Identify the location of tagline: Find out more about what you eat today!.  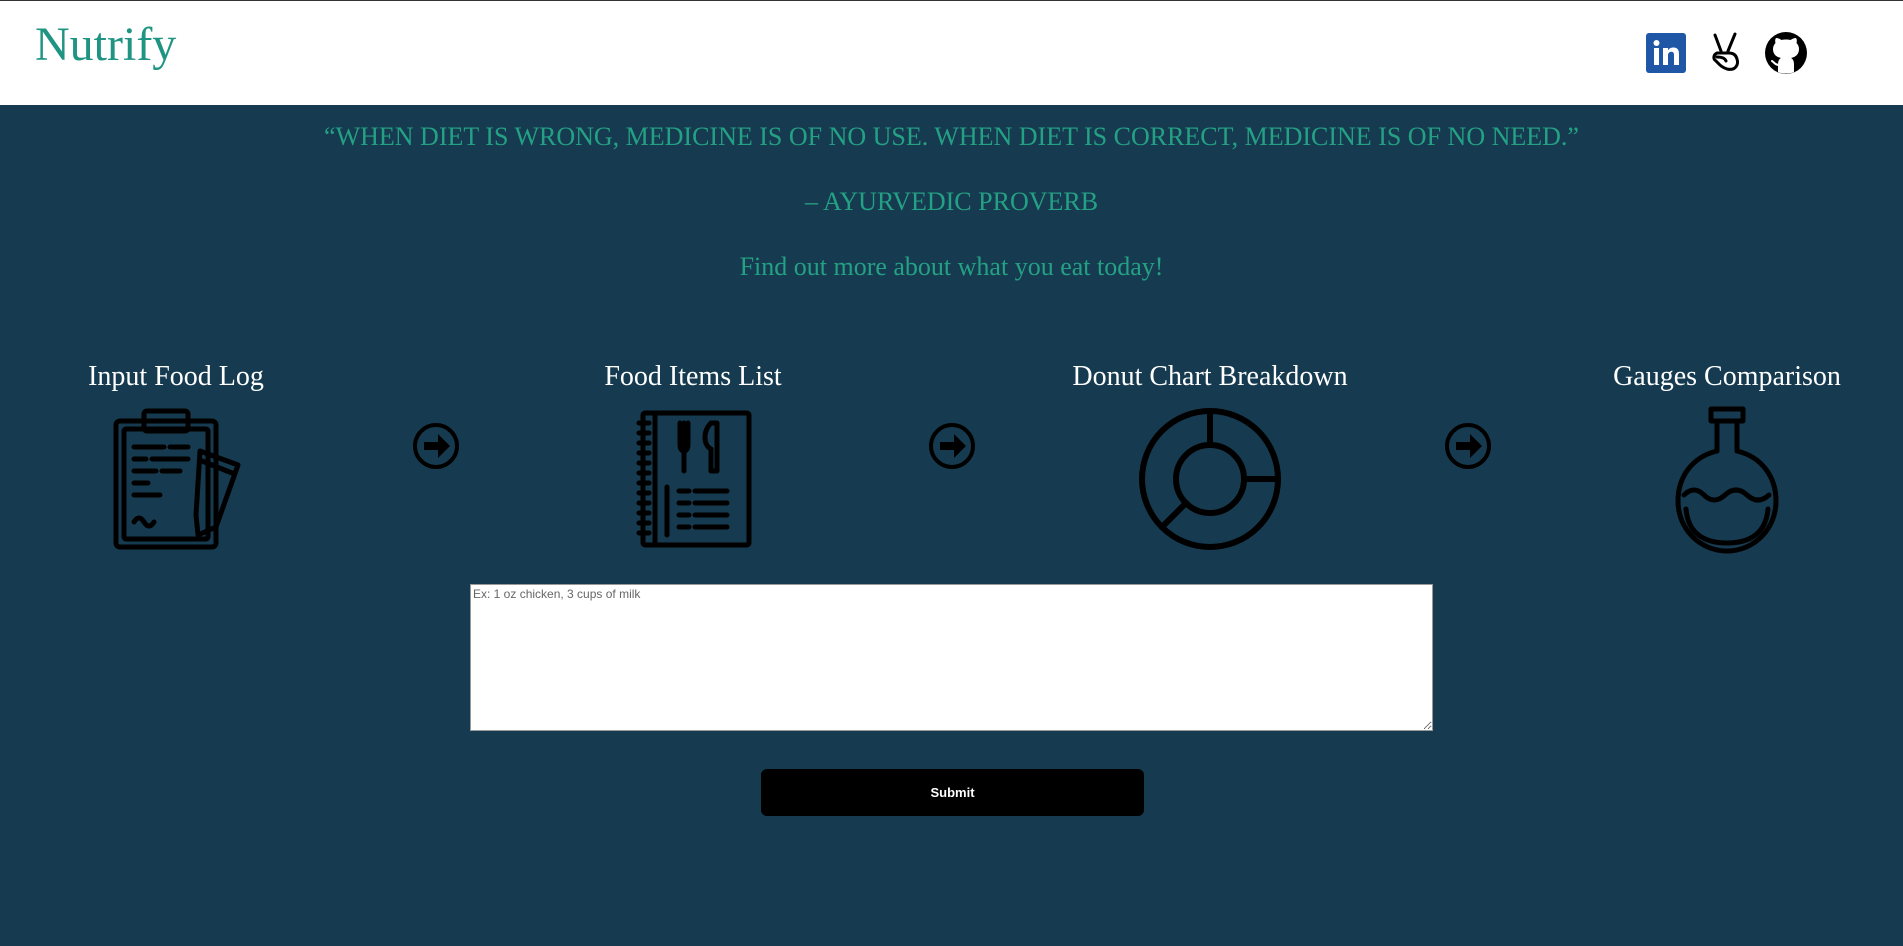
(951, 266).